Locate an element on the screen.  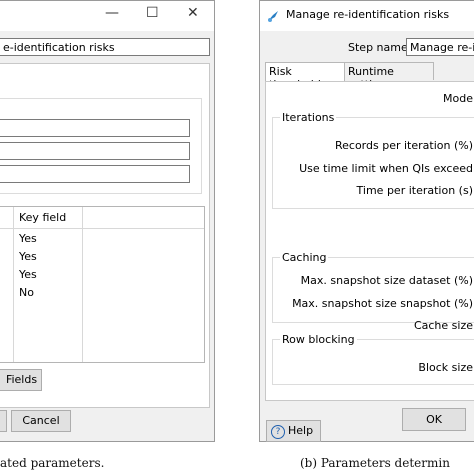
spoon-app-icon is located at coordinates (273, 16).